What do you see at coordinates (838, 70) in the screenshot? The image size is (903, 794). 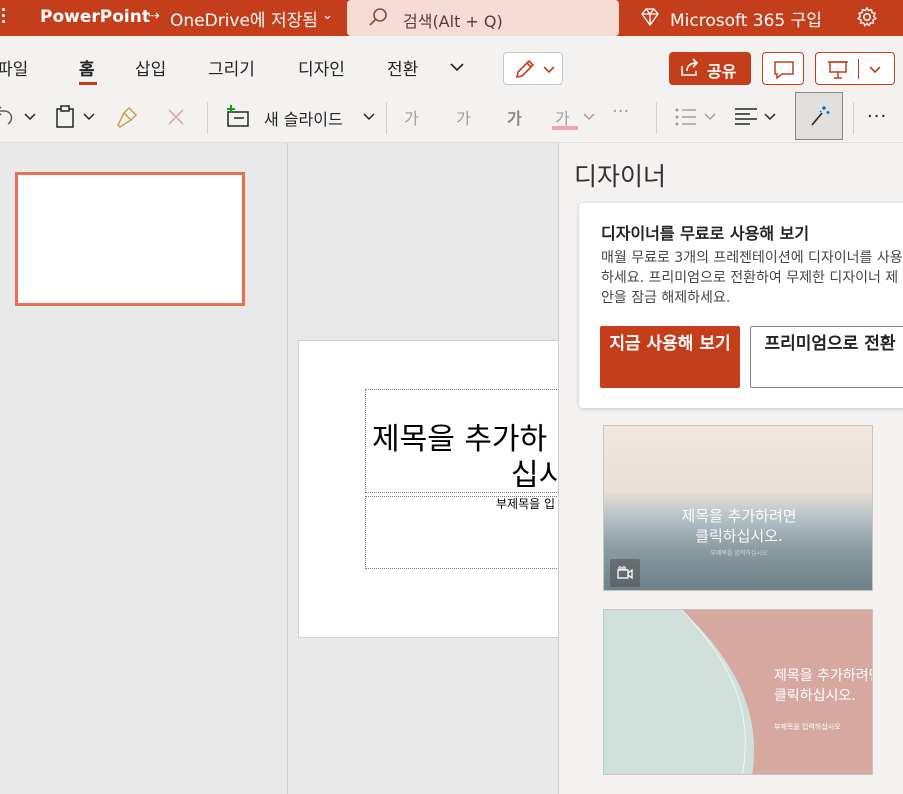 I see `present-icon` at bounding box center [838, 70].